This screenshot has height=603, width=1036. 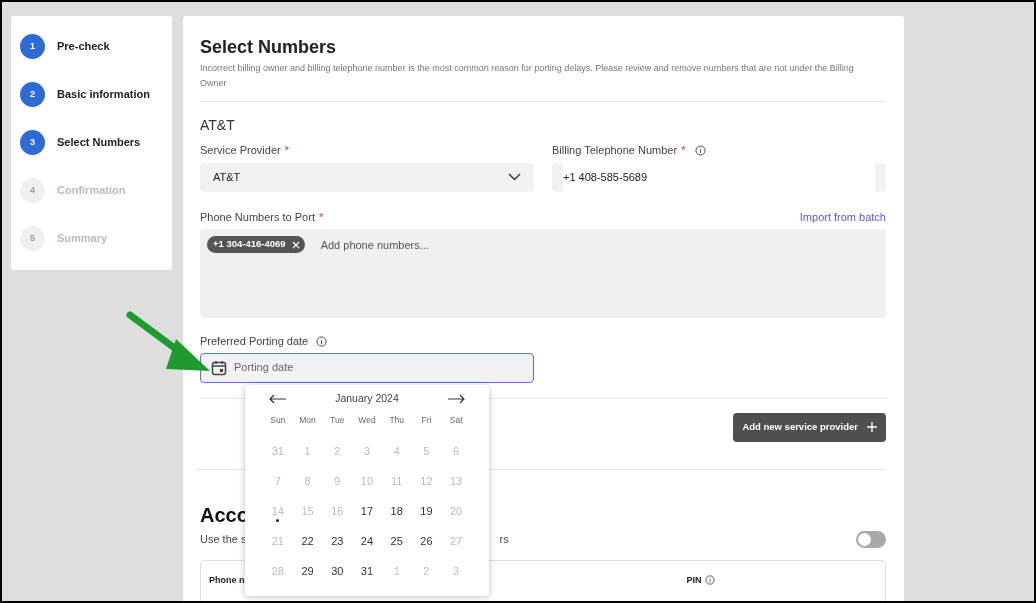 What do you see at coordinates (91, 190) in the screenshot?
I see `step-label: Confirmation` at bounding box center [91, 190].